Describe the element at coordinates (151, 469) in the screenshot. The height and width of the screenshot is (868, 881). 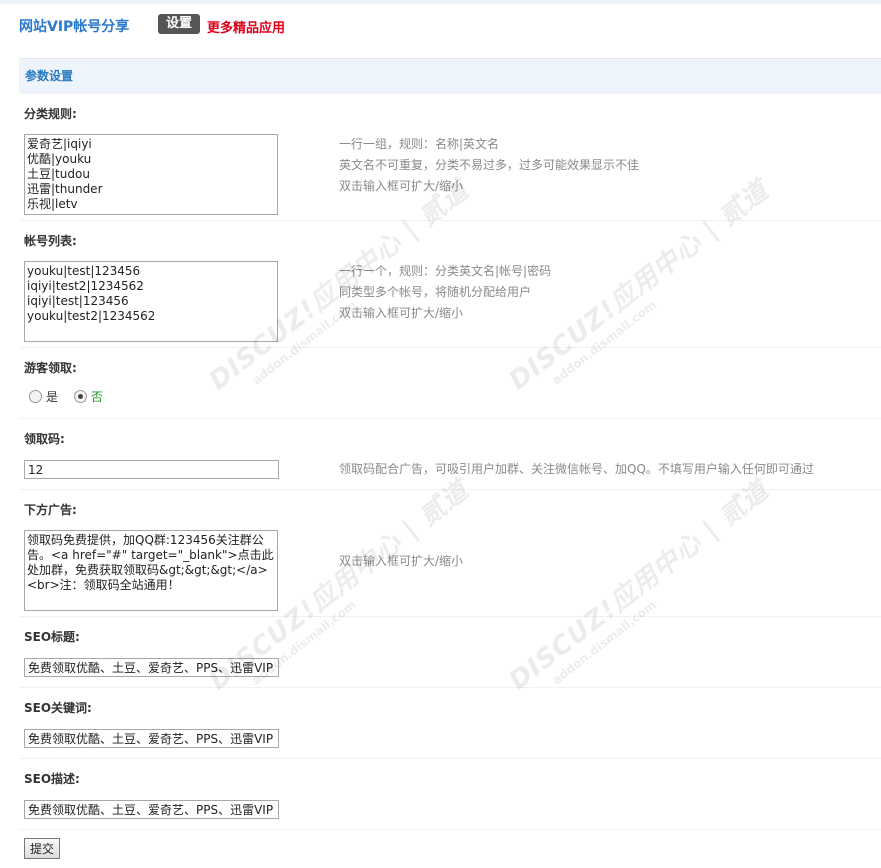
I see `claim-code-input` at that location.